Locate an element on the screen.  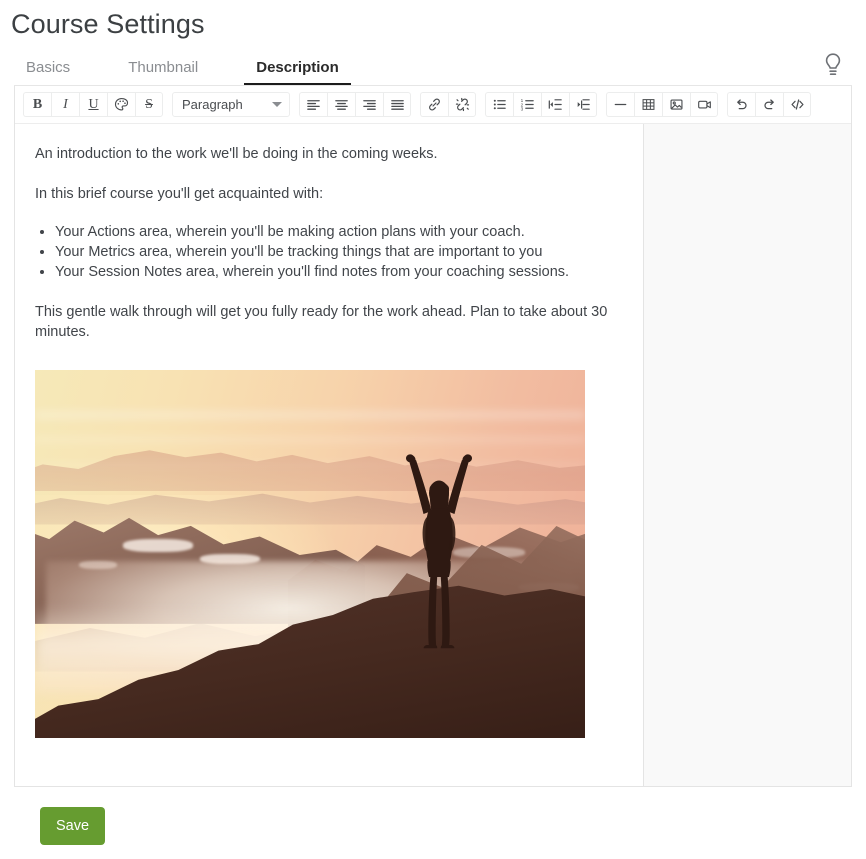
bold-icon: B is located at coordinates (37, 104).